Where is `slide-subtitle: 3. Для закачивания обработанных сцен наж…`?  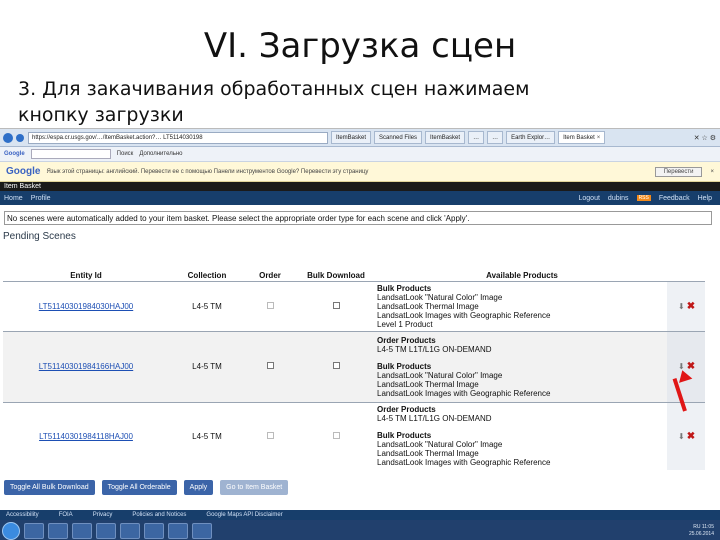 slide-subtitle: 3. Для закачивания обработанных сцен наж… is located at coordinates (358, 102).